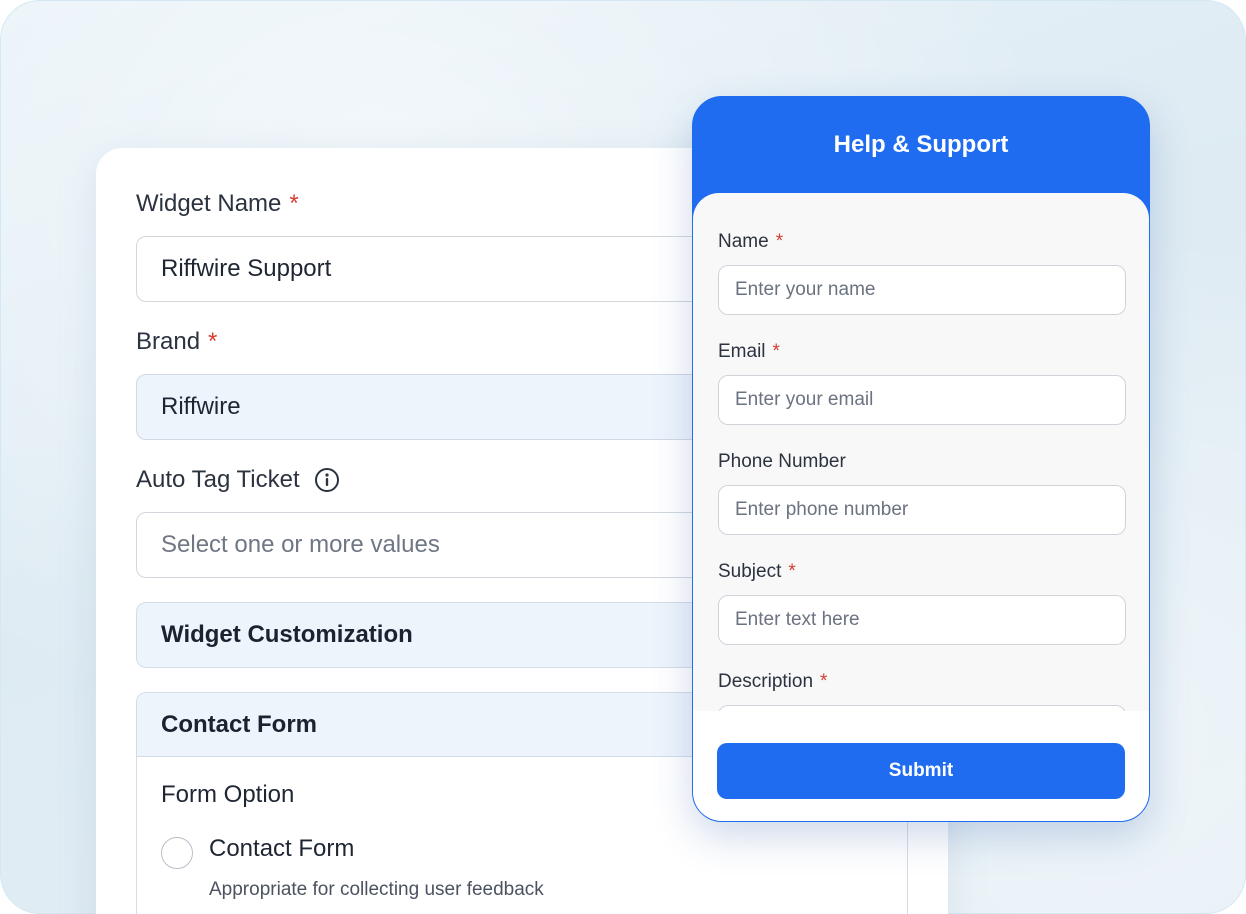  I want to click on email-label-text: Email, so click(742, 351).